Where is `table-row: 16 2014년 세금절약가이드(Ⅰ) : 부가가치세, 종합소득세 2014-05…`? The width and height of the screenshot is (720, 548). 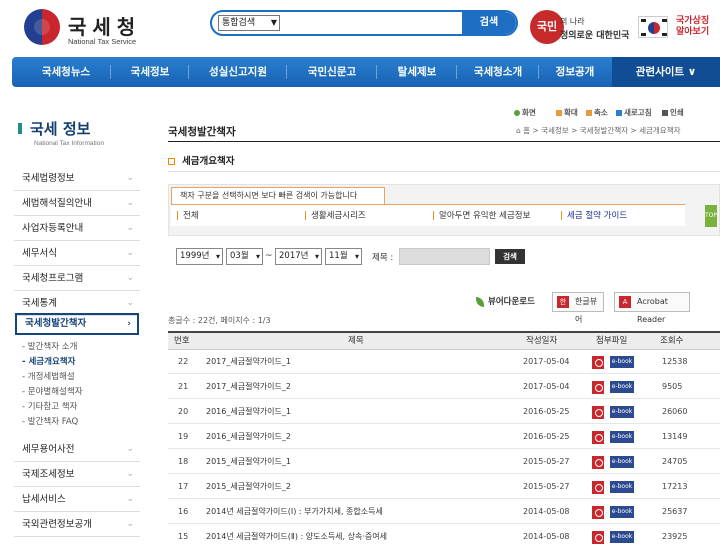 table-row: 16 2014년 세금절약가이드(Ⅰ) : 부가가치세, 종합소득세 2014-05… is located at coordinates (444, 512).